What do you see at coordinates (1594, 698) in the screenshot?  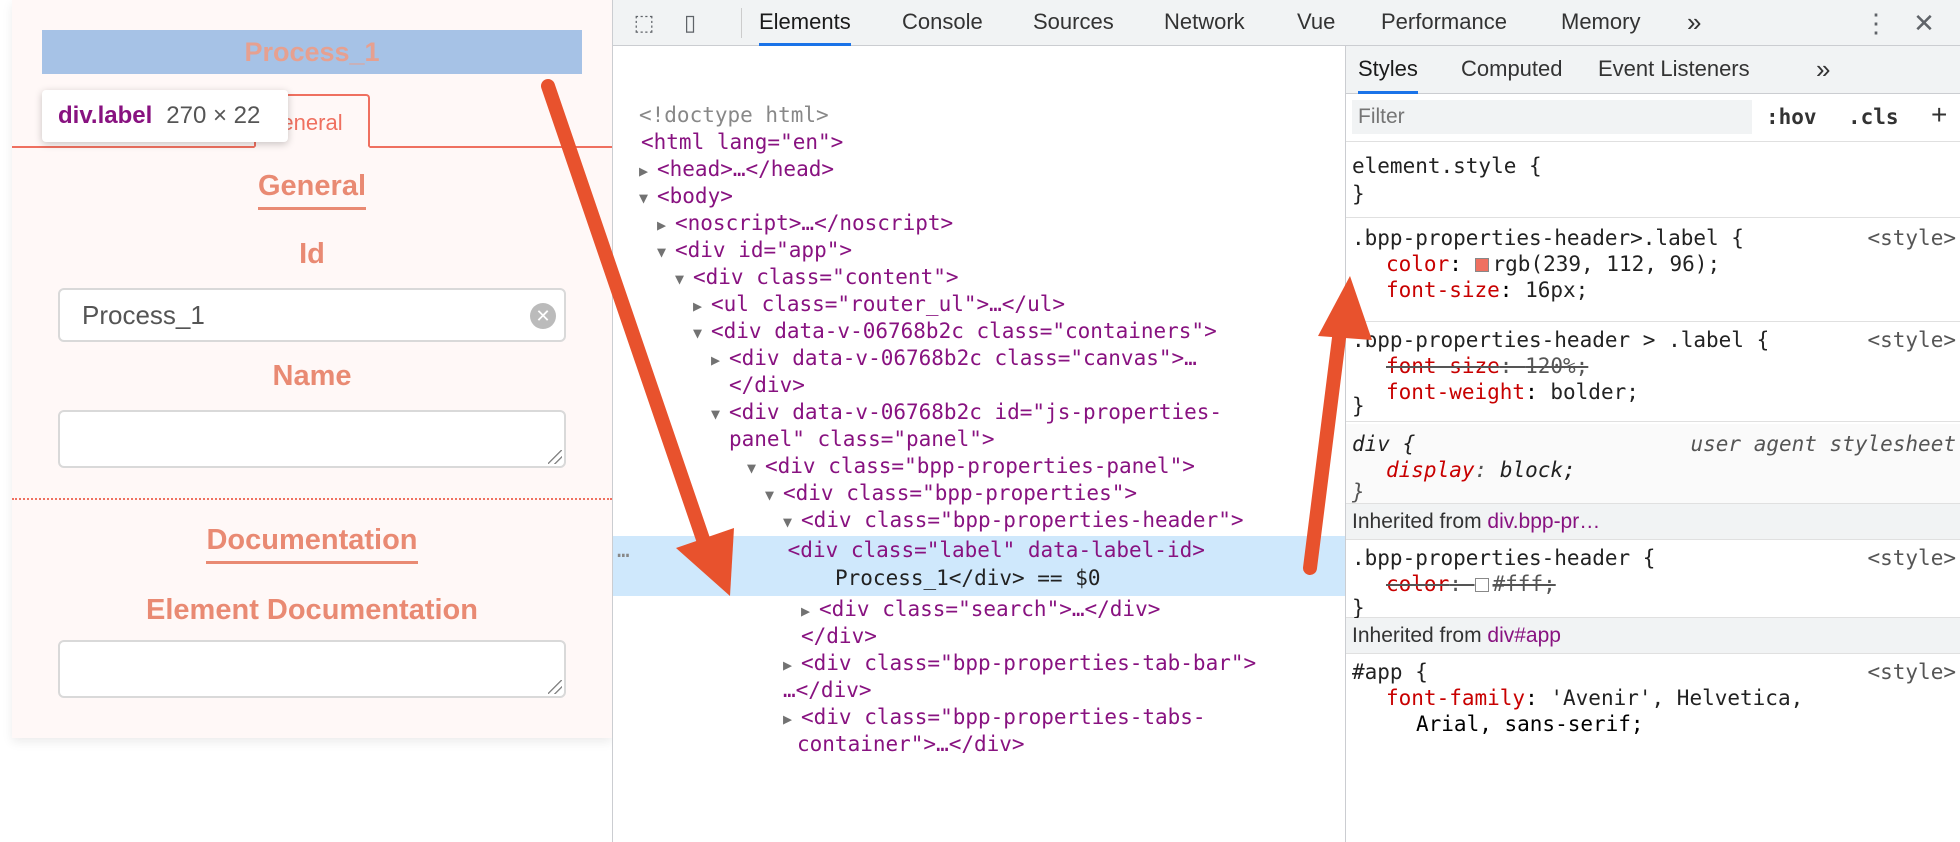 I see `style-property: font-family: 'Avenir', Helvetica,` at bounding box center [1594, 698].